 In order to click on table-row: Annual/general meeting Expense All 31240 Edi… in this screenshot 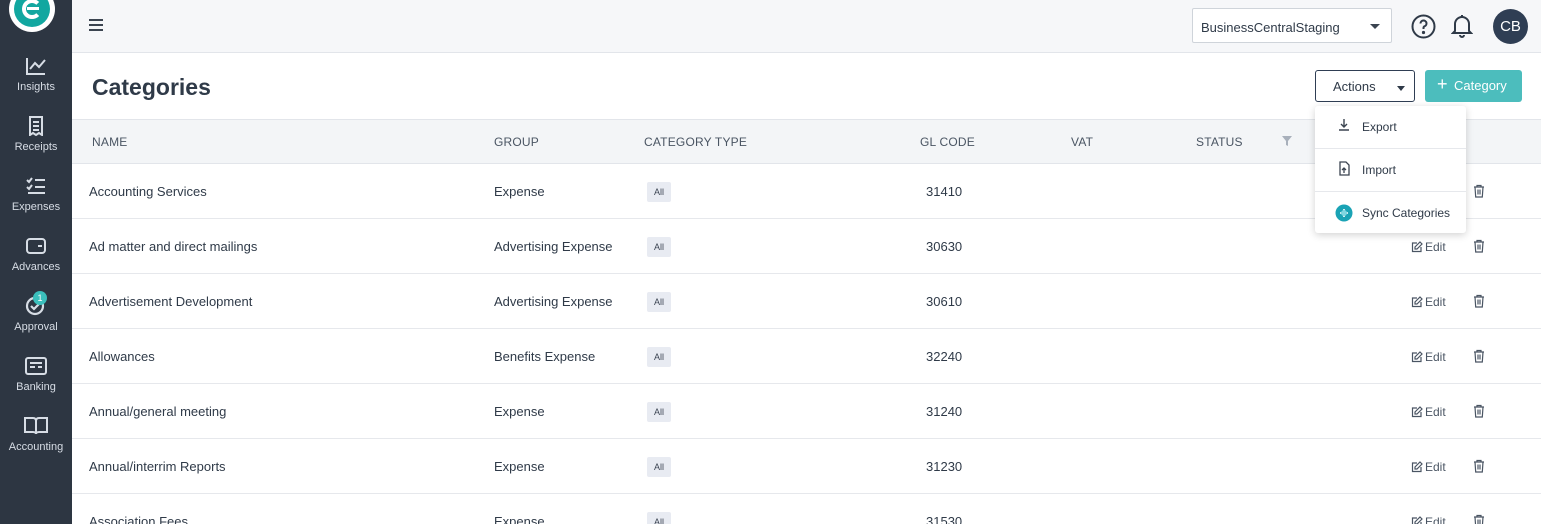, I will do `click(806, 411)`.